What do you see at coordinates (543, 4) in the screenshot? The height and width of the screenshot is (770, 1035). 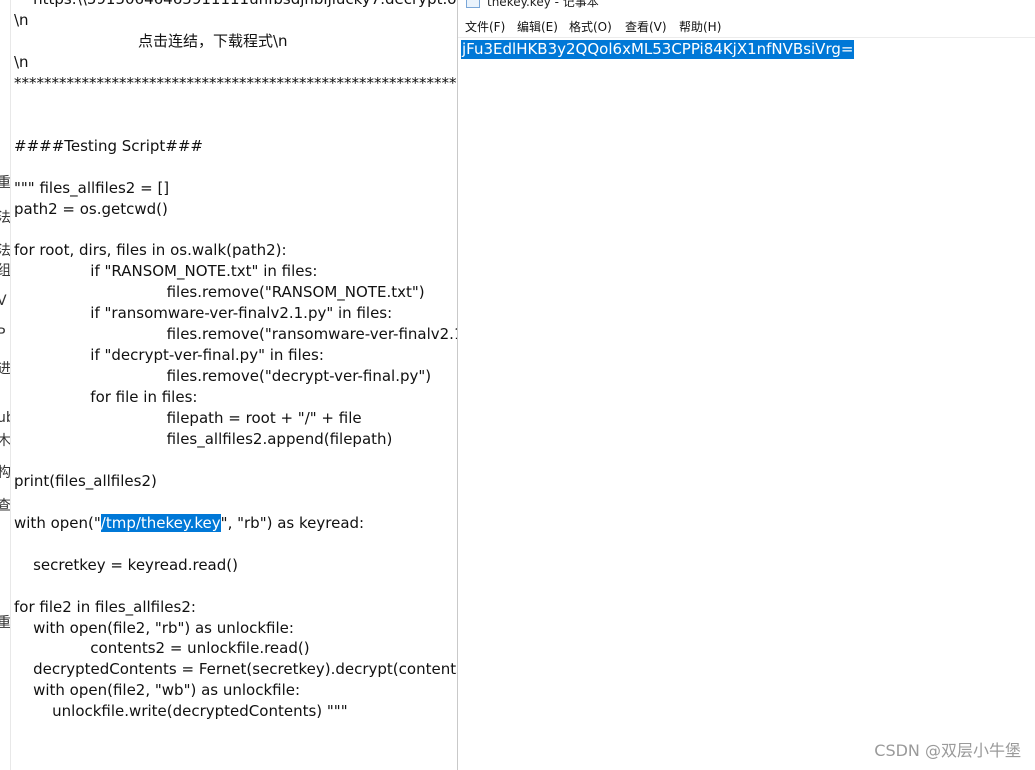 I see `notepad-title: thekey.key - 记事本` at bounding box center [543, 4].